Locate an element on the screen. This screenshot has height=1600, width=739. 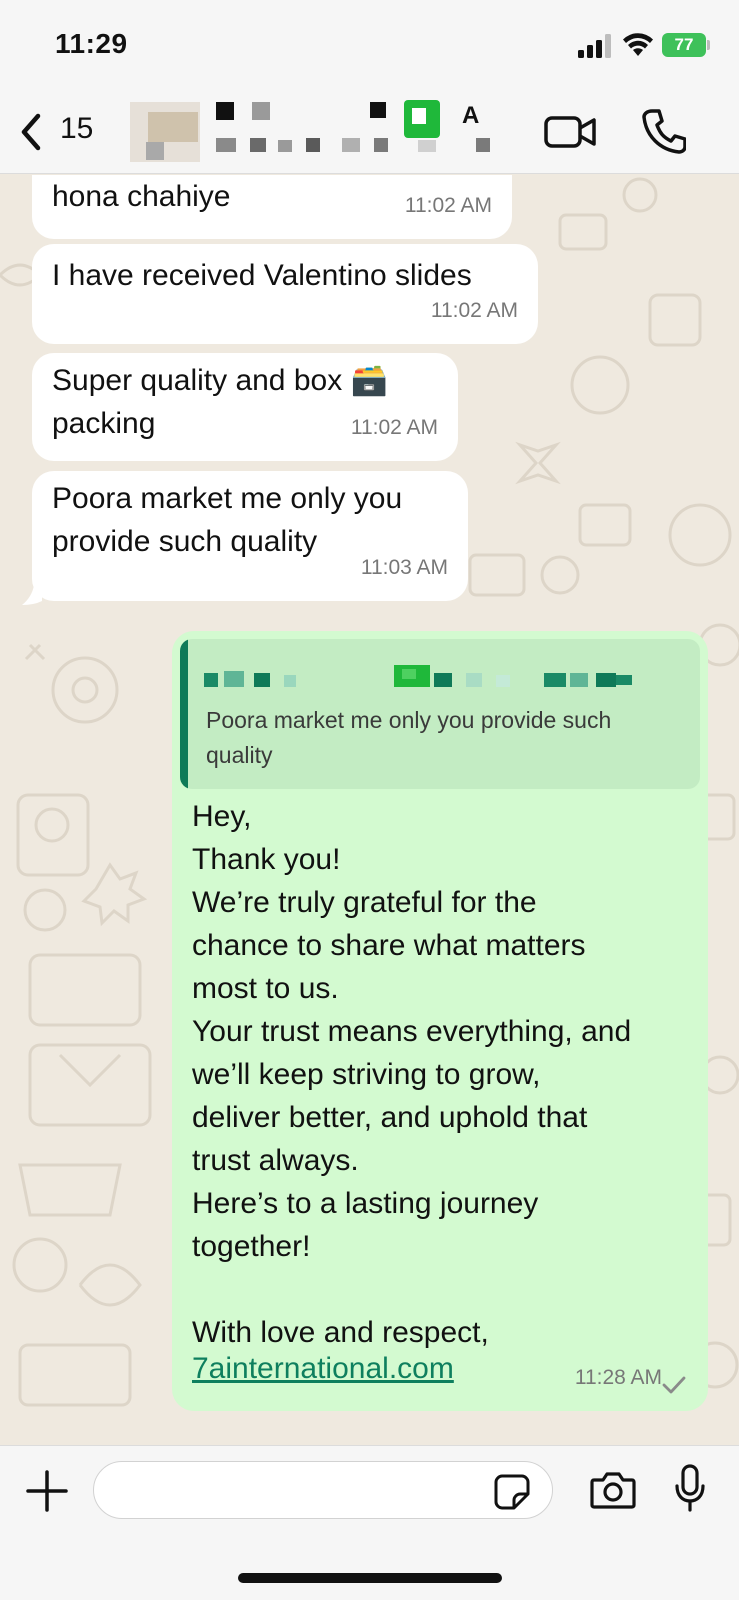
battery-tip is located at coordinates (708, 45).